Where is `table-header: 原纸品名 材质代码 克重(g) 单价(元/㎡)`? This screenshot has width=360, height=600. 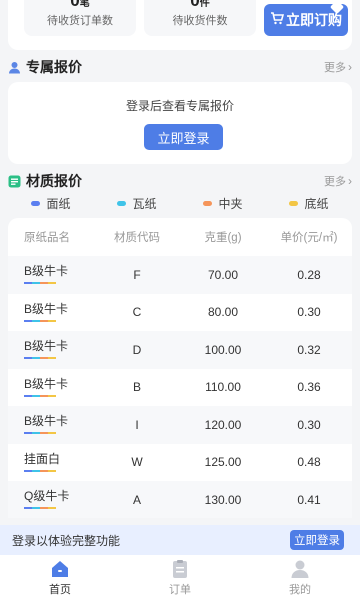
table-header: 原纸品名 材质代码 克重(g) 单价(元/㎡) is located at coordinates (180, 237).